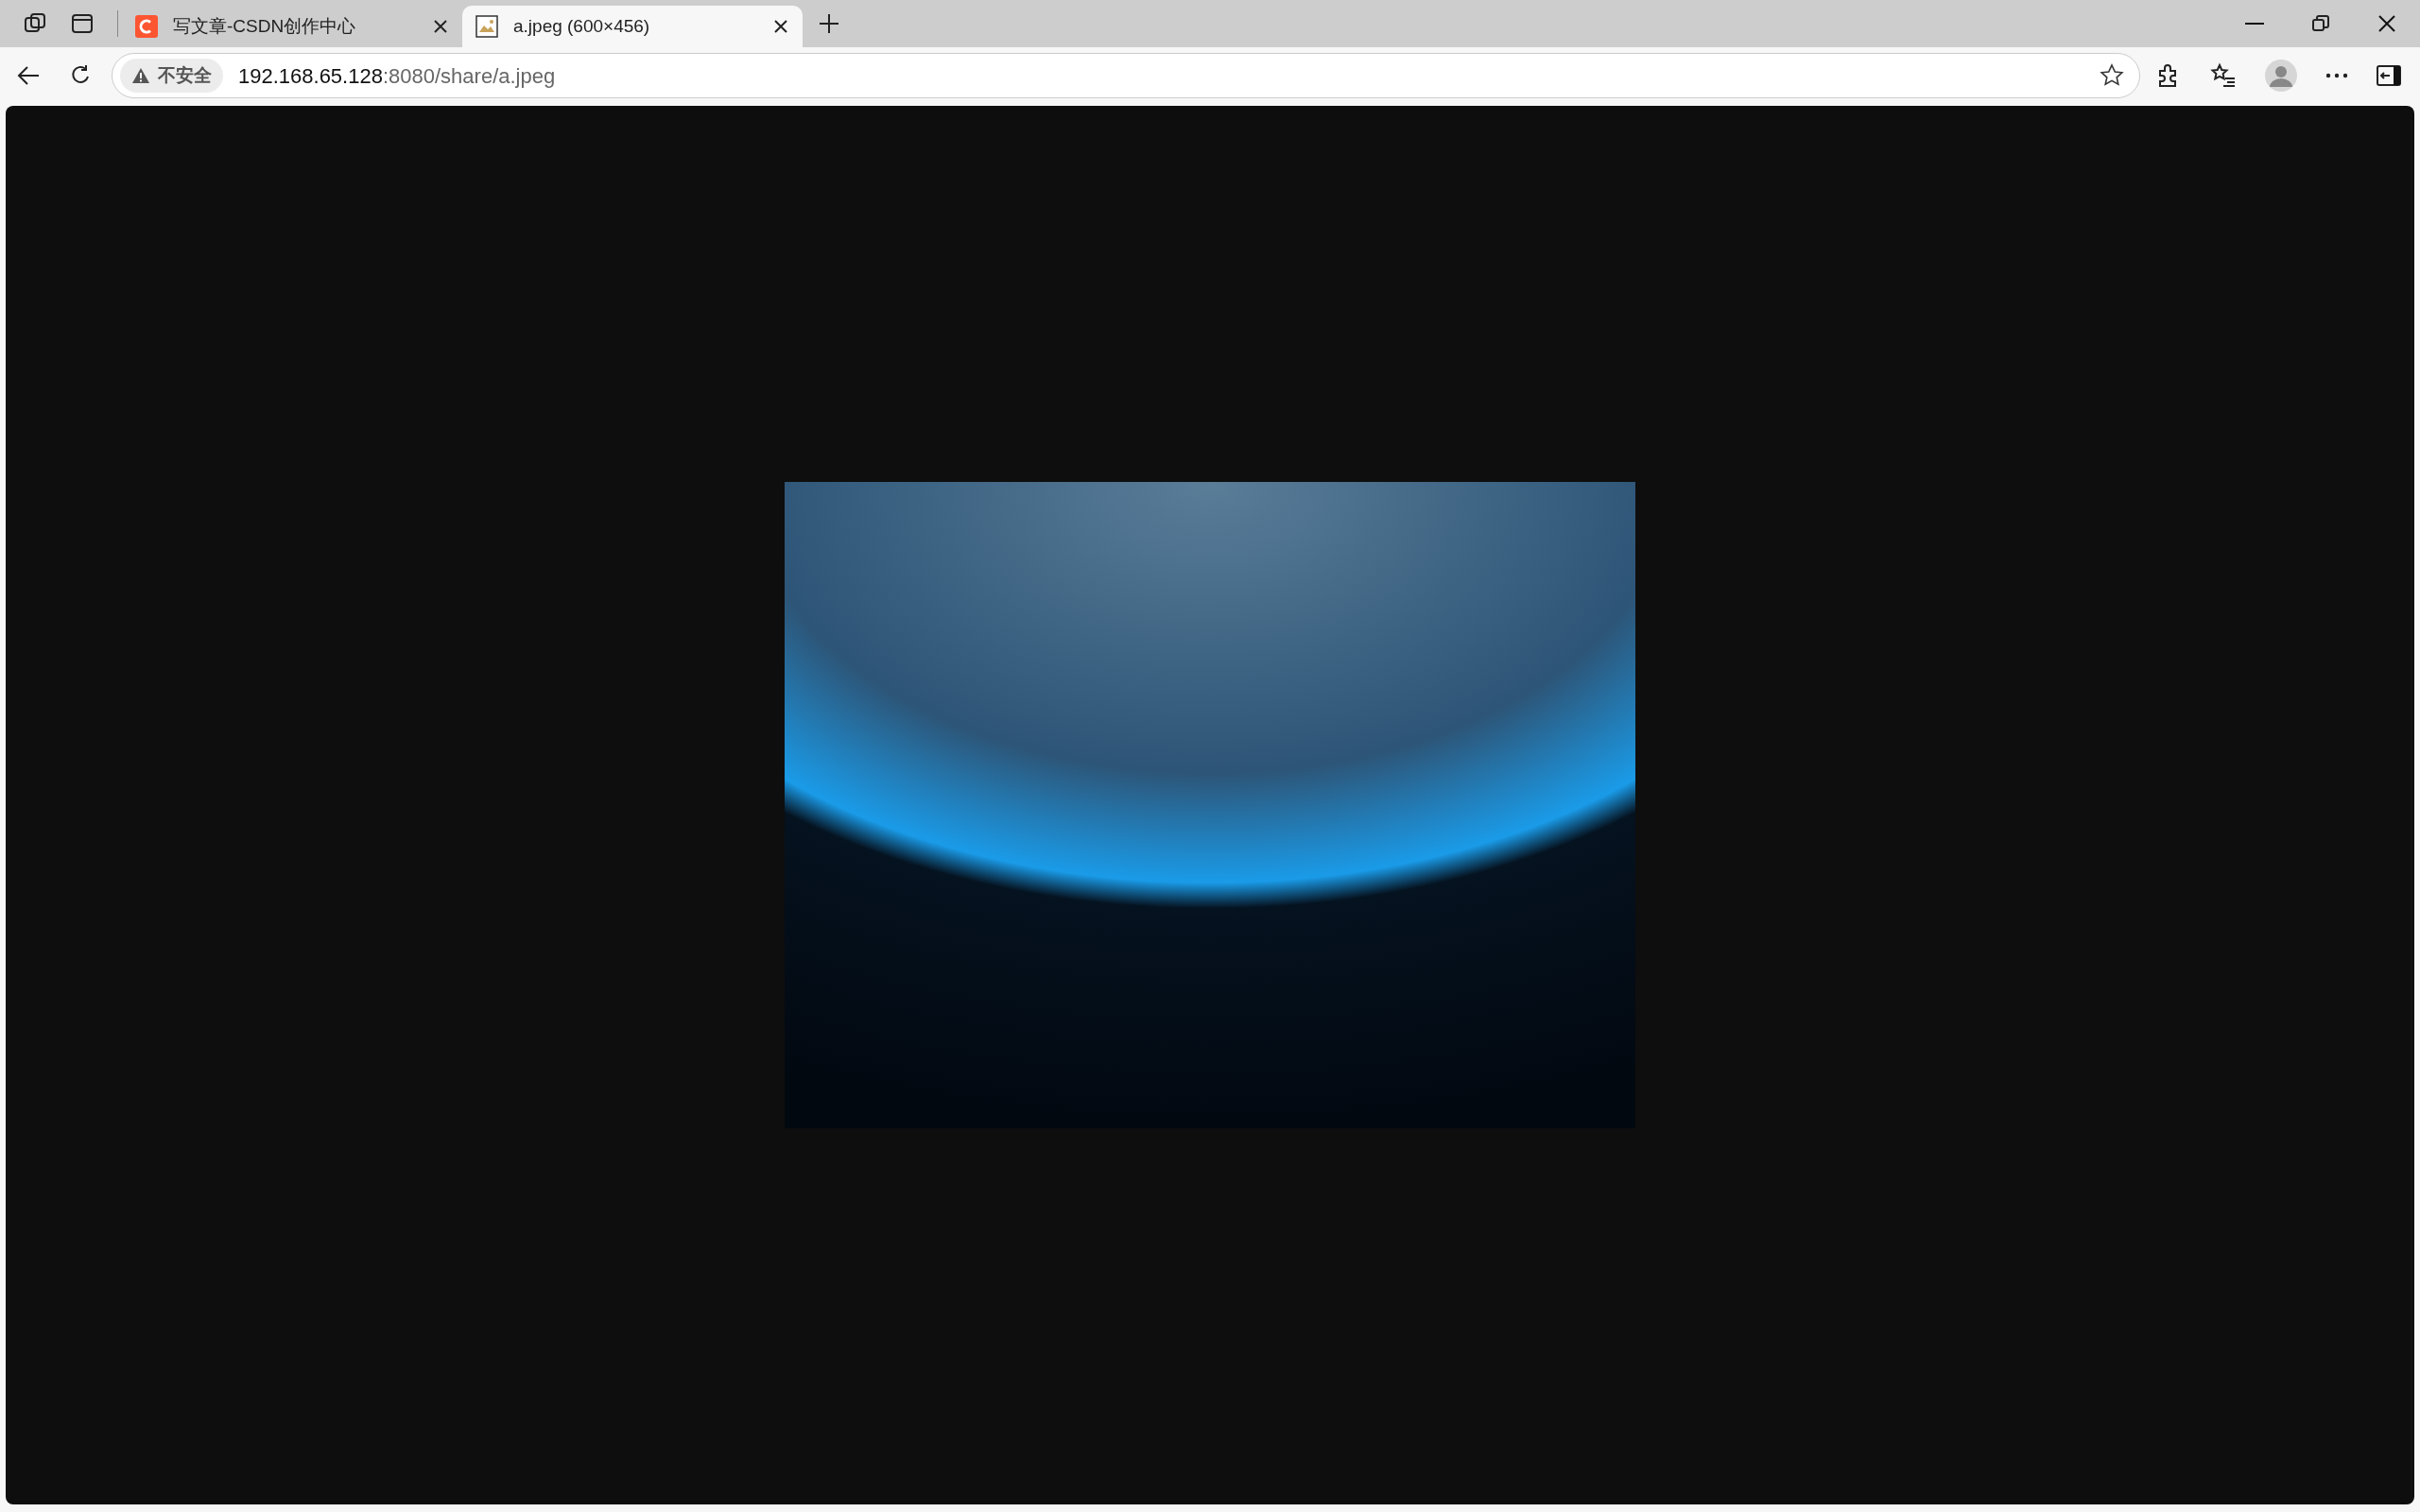 The image size is (2420, 1512). I want to click on close-icon, so click(2387, 23).